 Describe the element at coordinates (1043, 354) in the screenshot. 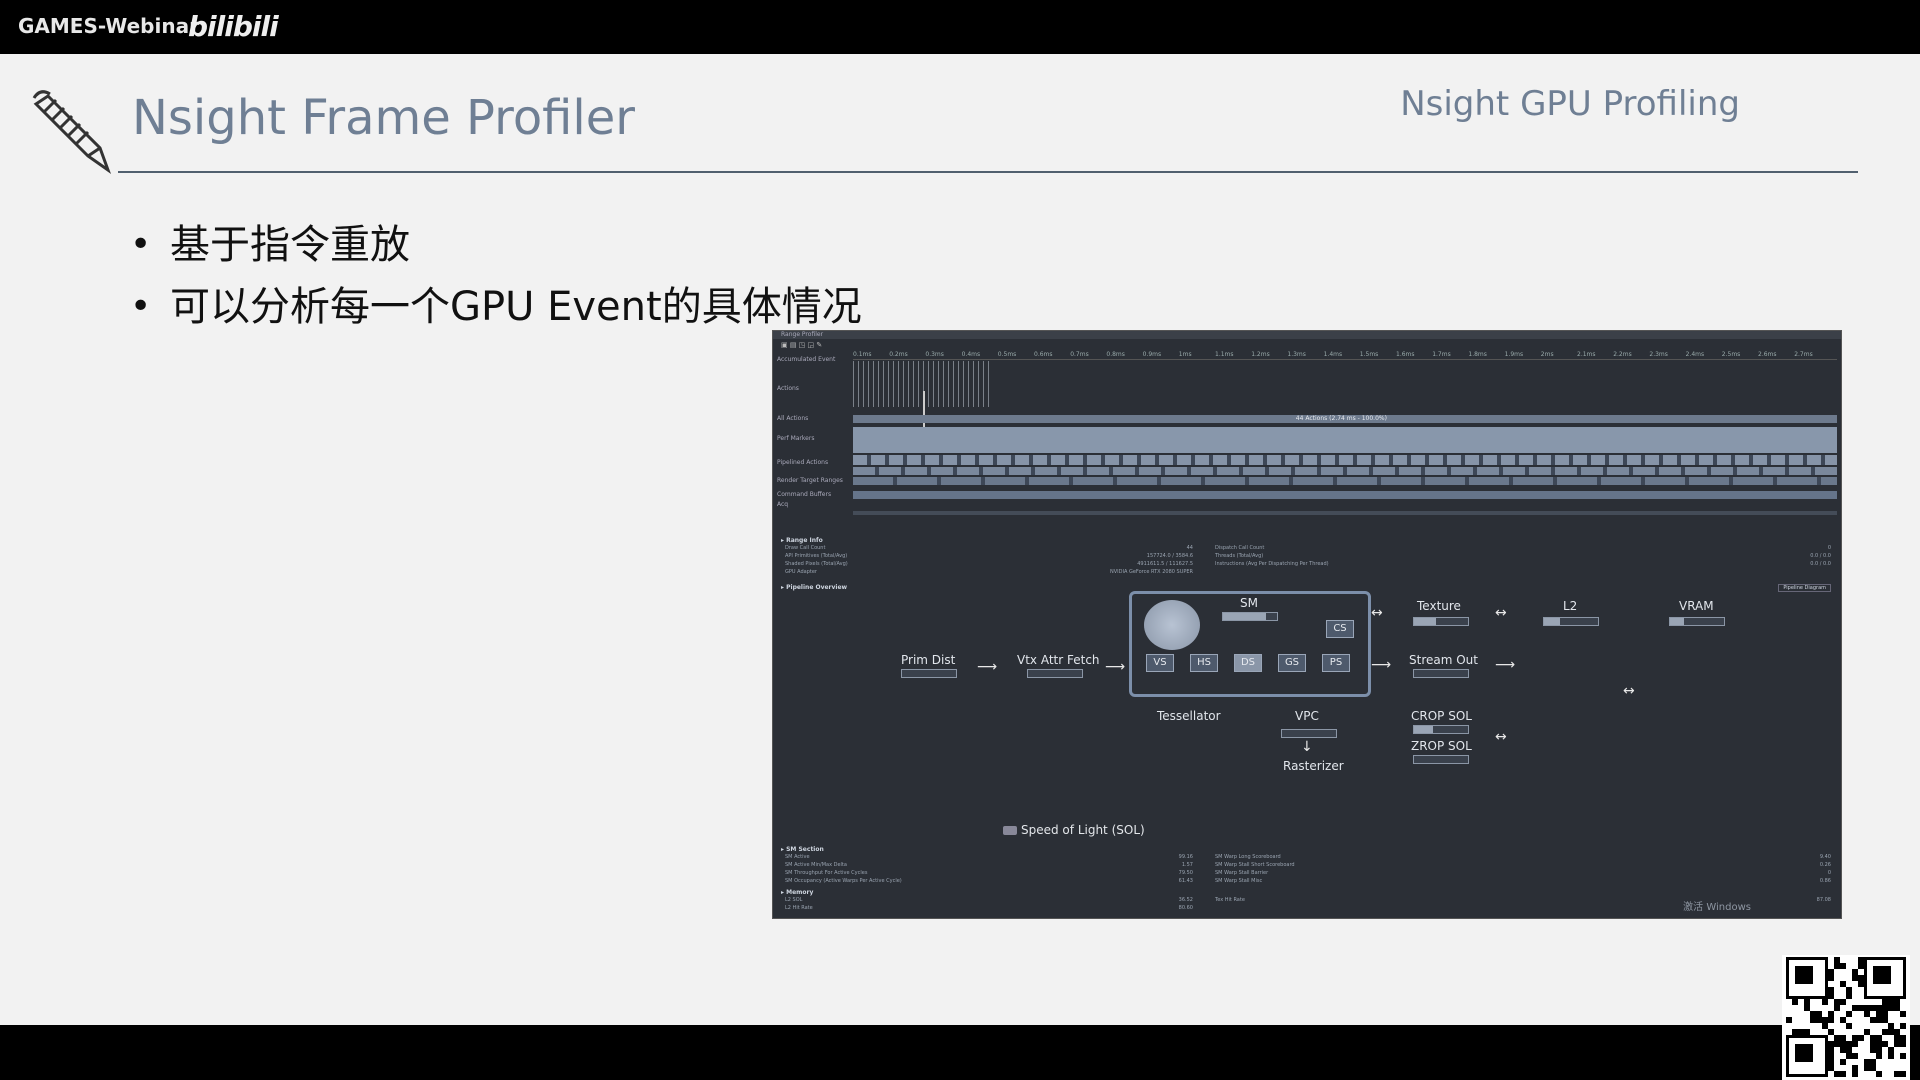

I see `timeline-tick: 0.6ms` at that location.